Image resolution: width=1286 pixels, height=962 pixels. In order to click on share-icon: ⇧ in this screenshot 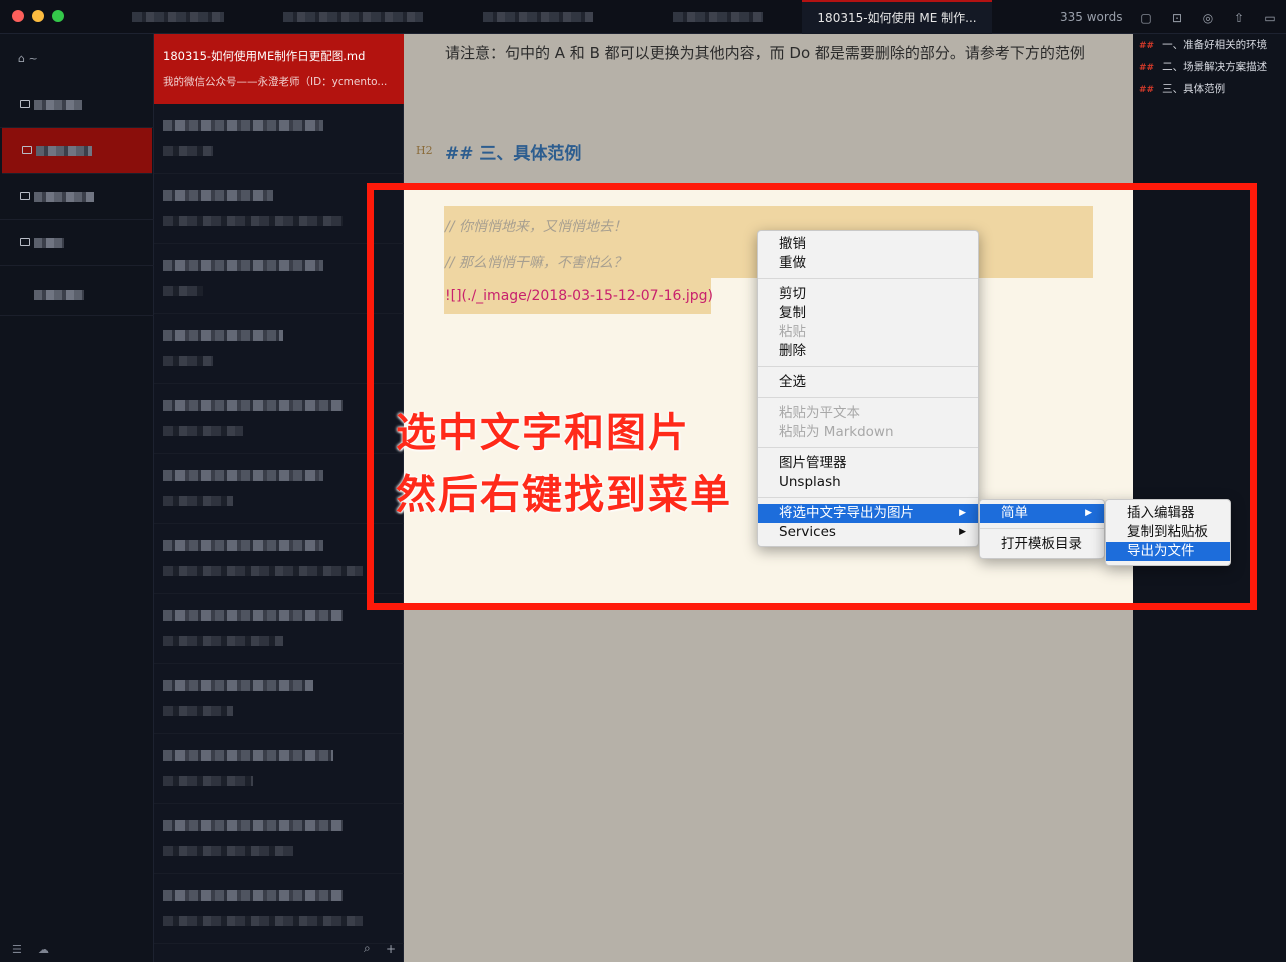, I will do `click(1239, 18)`.